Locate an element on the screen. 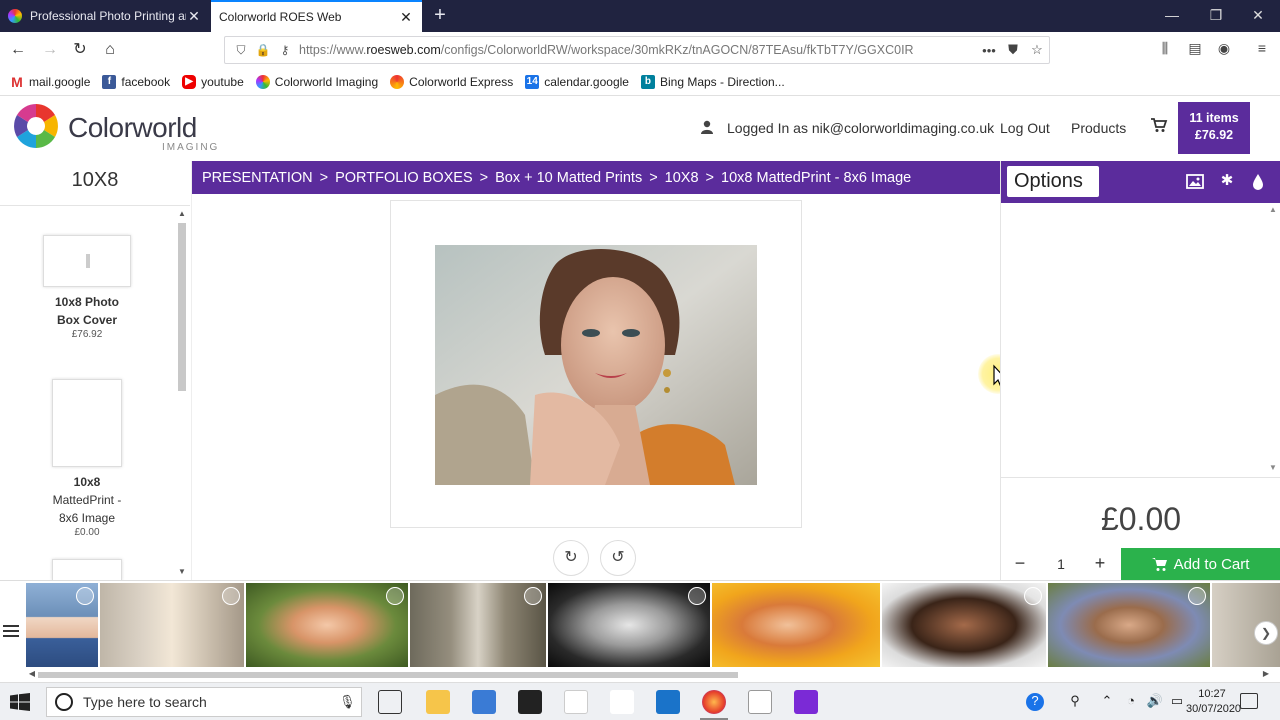 This screenshot has height=720, width=1280. taskbar-search-box: Type here to search 🎙 is located at coordinates (204, 702).